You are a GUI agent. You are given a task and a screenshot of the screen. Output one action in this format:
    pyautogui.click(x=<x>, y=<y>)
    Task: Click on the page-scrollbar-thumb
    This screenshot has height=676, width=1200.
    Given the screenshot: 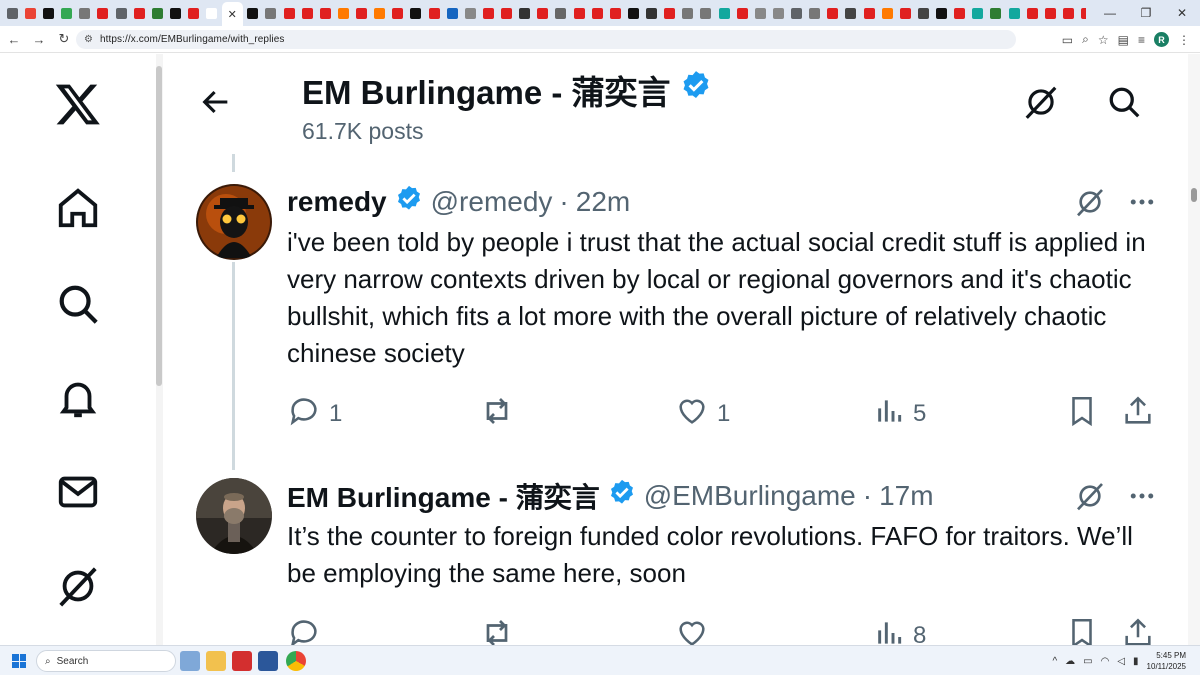 What is the action you would take?
    pyautogui.click(x=1194, y=195)
    